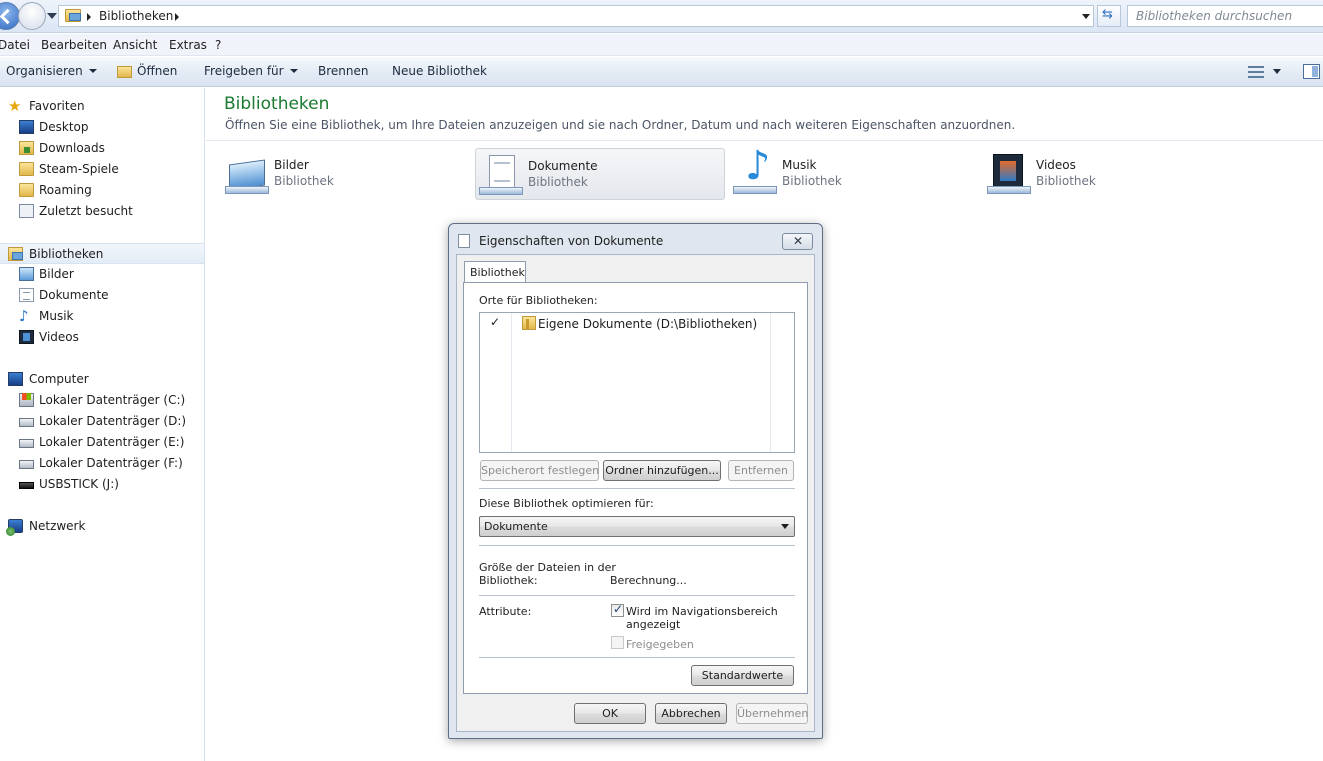  Describe the element at coordinates (855, 173) in the screenshot. I see `library-tile-musik: ♪ Musik Bibliothek` at that location.